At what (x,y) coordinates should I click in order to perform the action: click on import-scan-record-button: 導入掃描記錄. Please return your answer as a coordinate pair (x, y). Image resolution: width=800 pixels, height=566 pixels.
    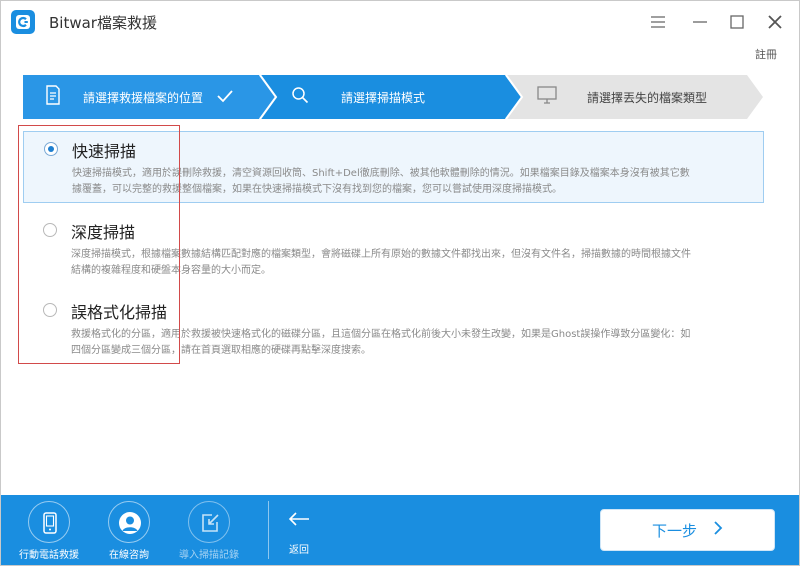
    Looking at the image, I should click on (209, 530).